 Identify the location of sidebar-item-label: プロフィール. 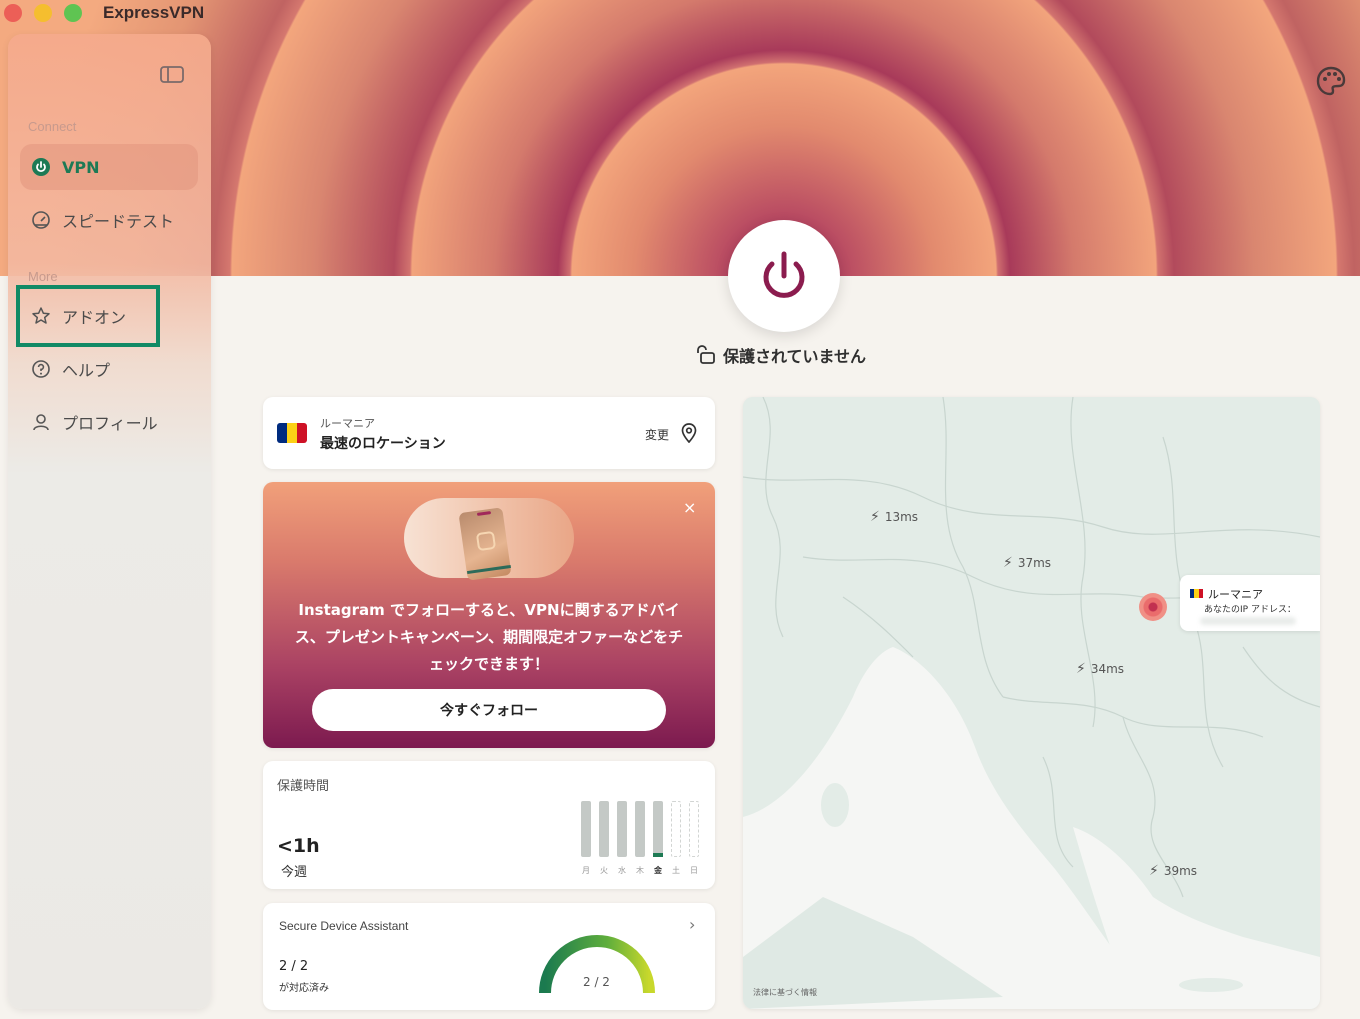
(110, 423).